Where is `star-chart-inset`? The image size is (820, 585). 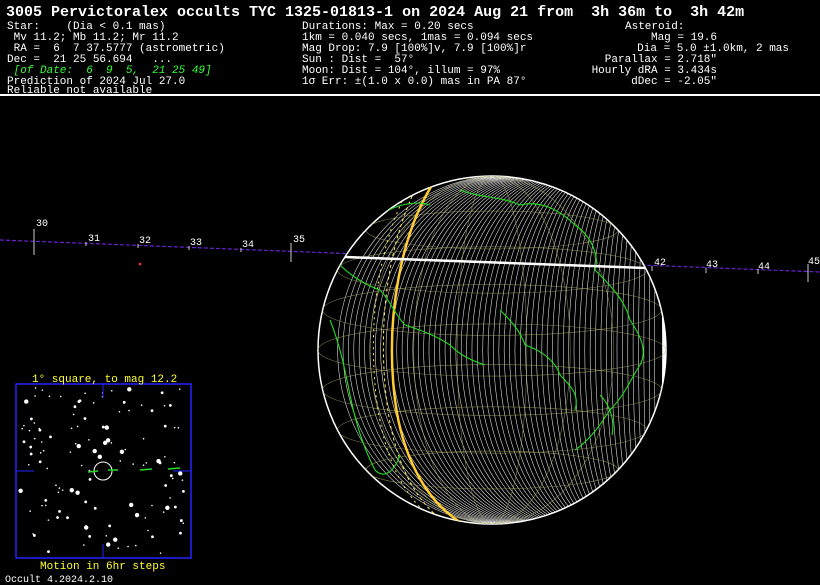 star-chart-inset is located at coordinates (103, 471).